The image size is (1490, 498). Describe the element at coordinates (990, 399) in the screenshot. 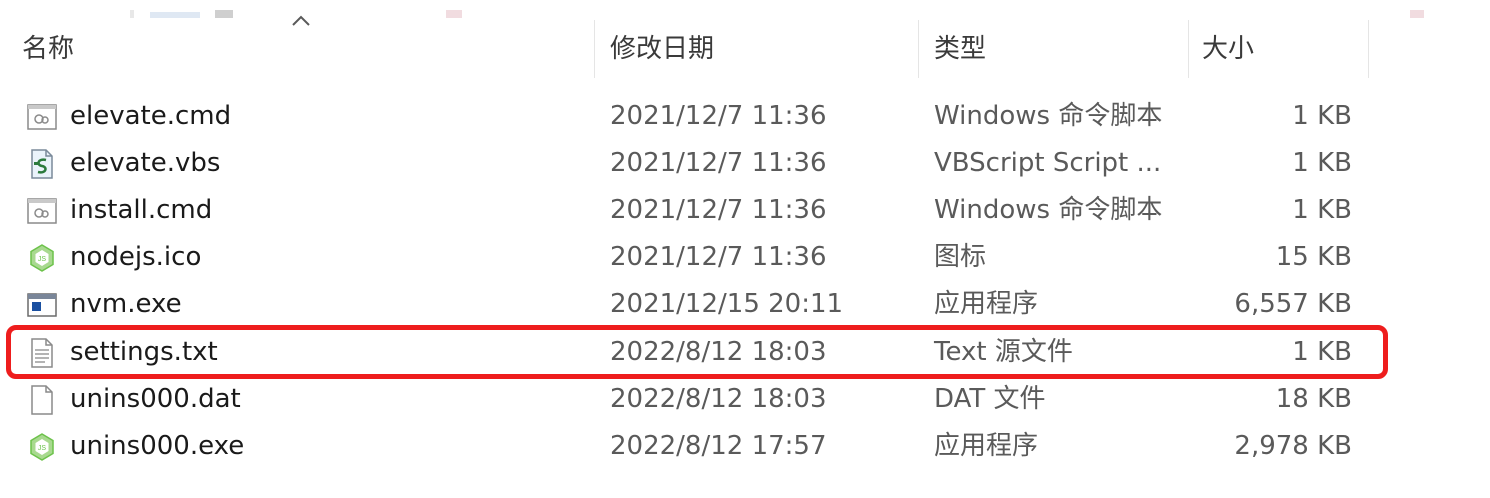

I see `file-type: DAT 文件` at that location.